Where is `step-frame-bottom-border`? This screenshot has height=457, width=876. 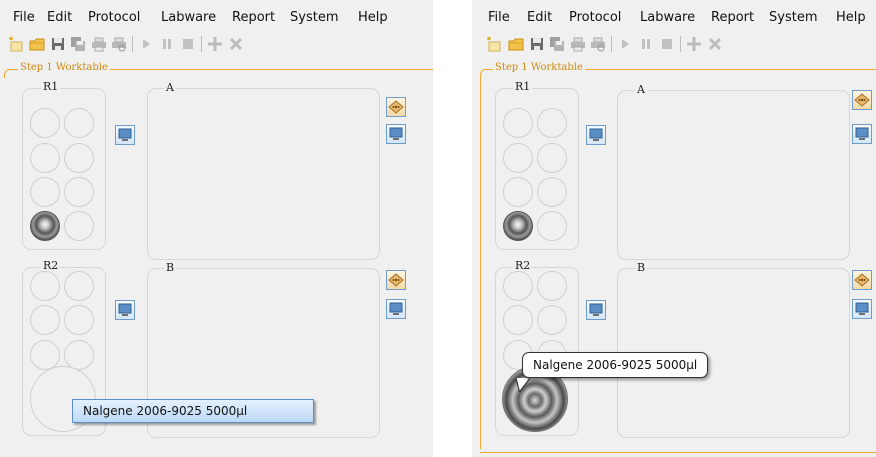
step-frame-bottom-border is located at coordinates (678, 452).